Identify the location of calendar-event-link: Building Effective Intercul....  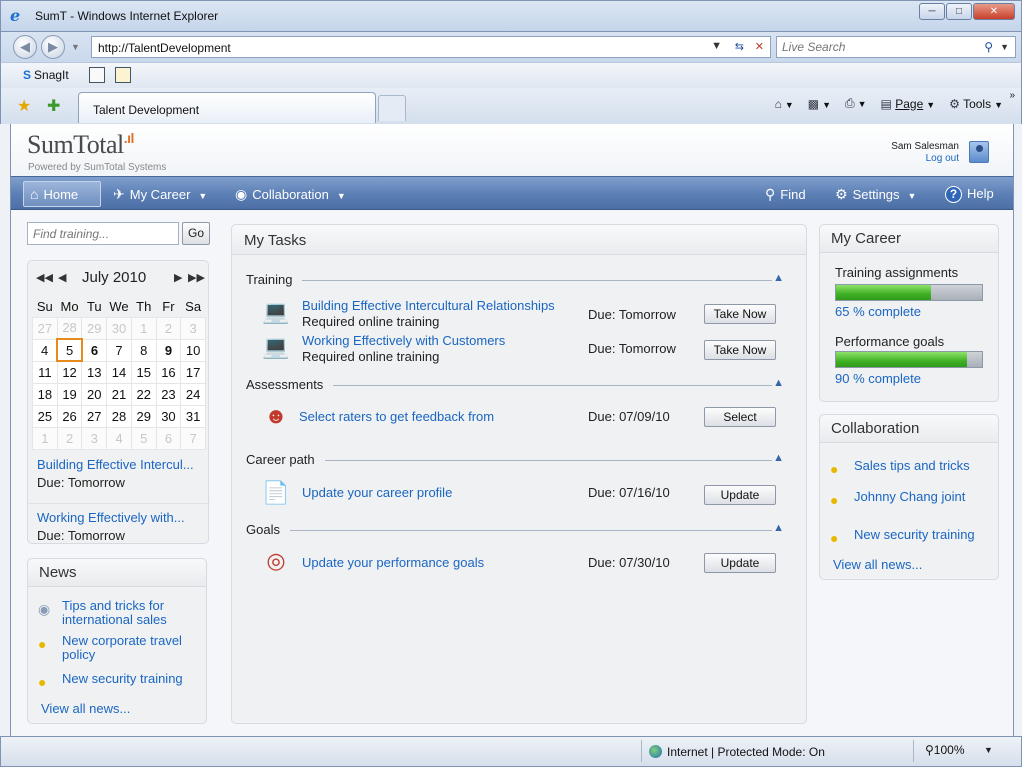
(119, 464).